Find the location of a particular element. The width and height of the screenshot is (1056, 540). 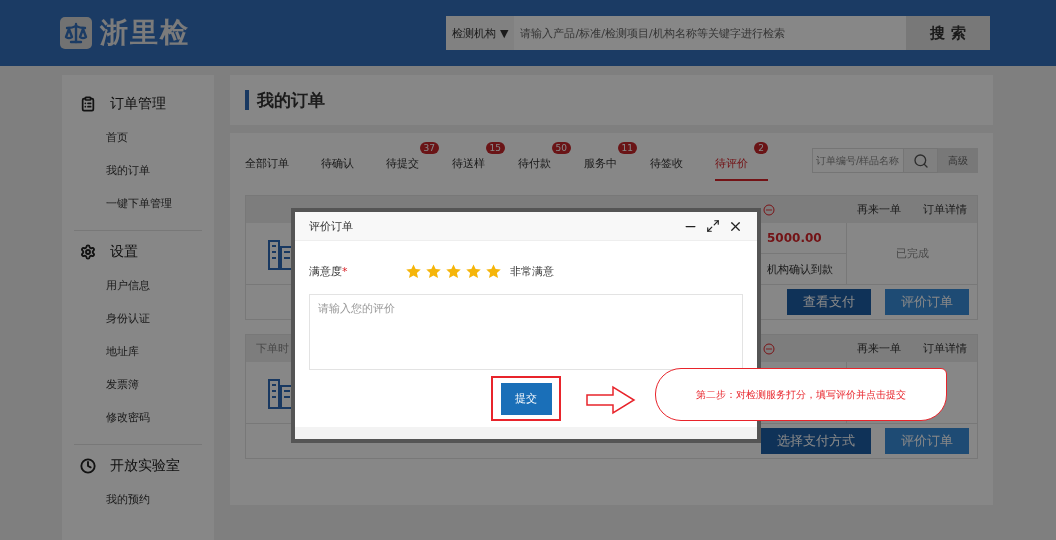

sidebar-item: 我的订单 is located at coordinates (138, 170).